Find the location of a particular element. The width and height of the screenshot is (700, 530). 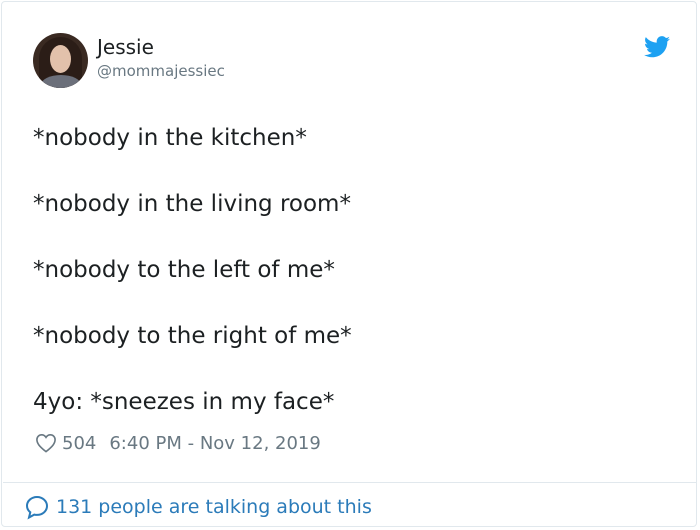

like-count: 504 is located at coordinates (79, 443).